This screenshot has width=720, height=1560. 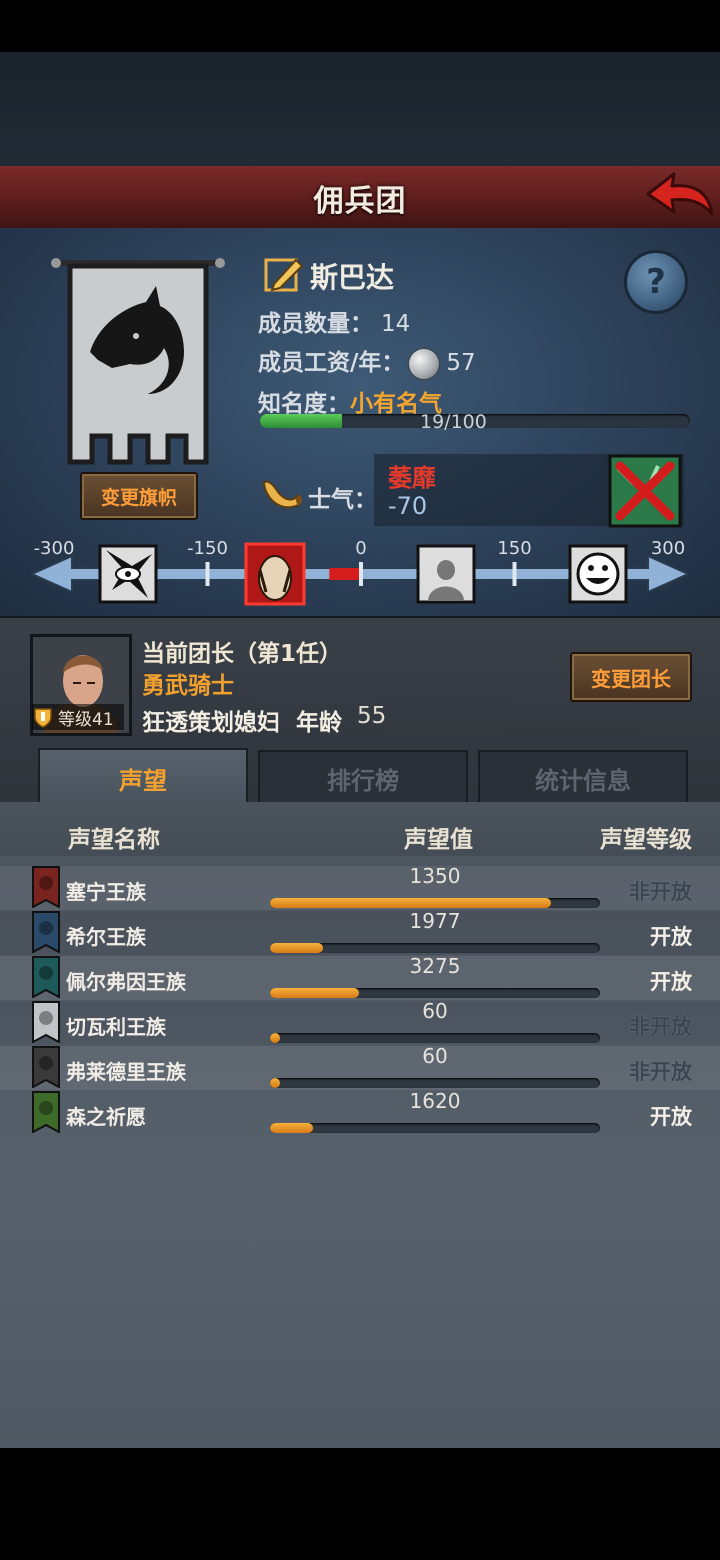 What do you see at coordinates (106, 937) in the screenshot?
I see `faction-name: 希尔王族` at bounding box center [106, 937].